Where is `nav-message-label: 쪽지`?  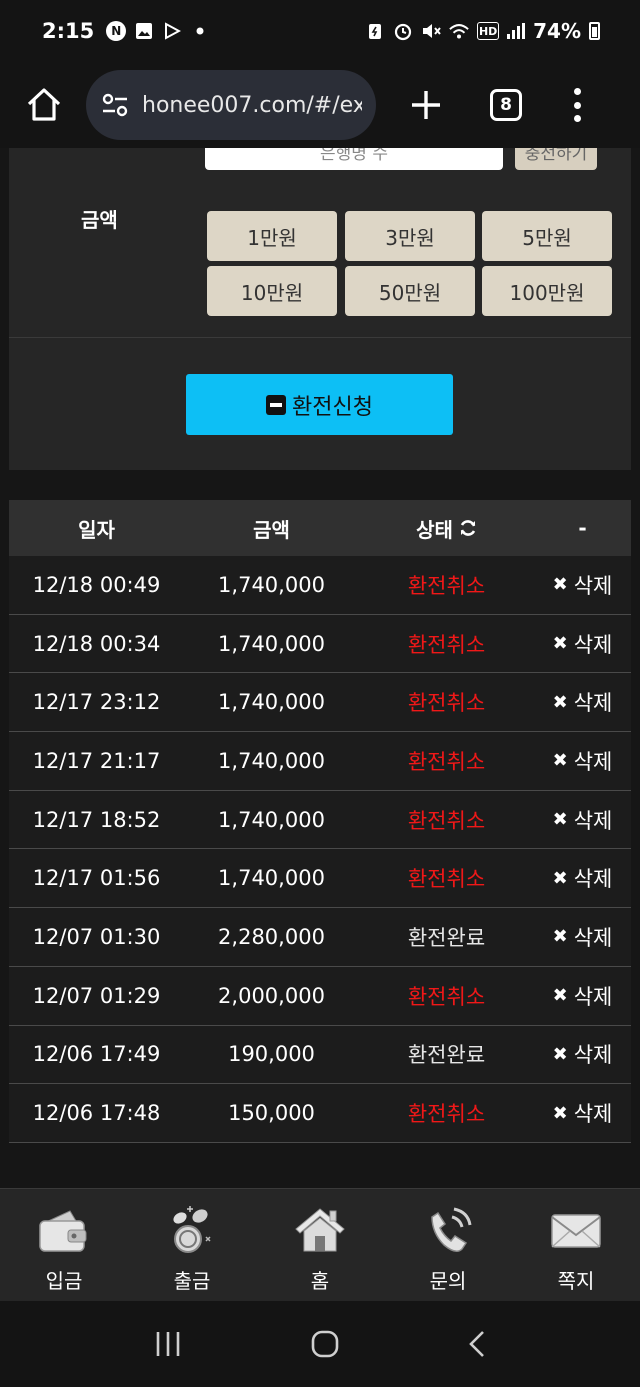 nav-message-label: 쪽지 is located at coordinates (576, 1281).